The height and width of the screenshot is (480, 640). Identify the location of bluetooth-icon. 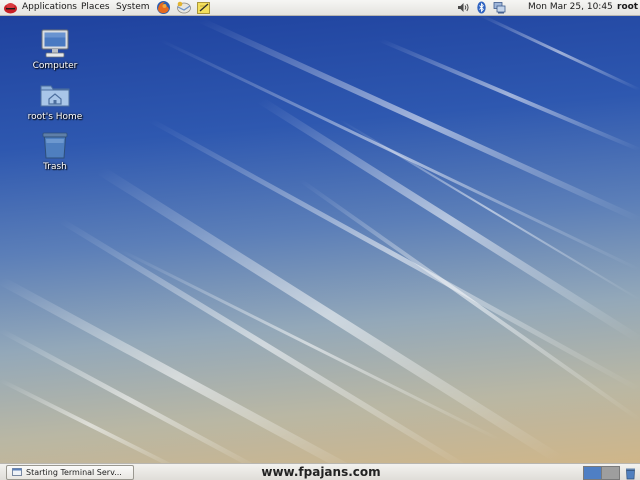
(481, 7).